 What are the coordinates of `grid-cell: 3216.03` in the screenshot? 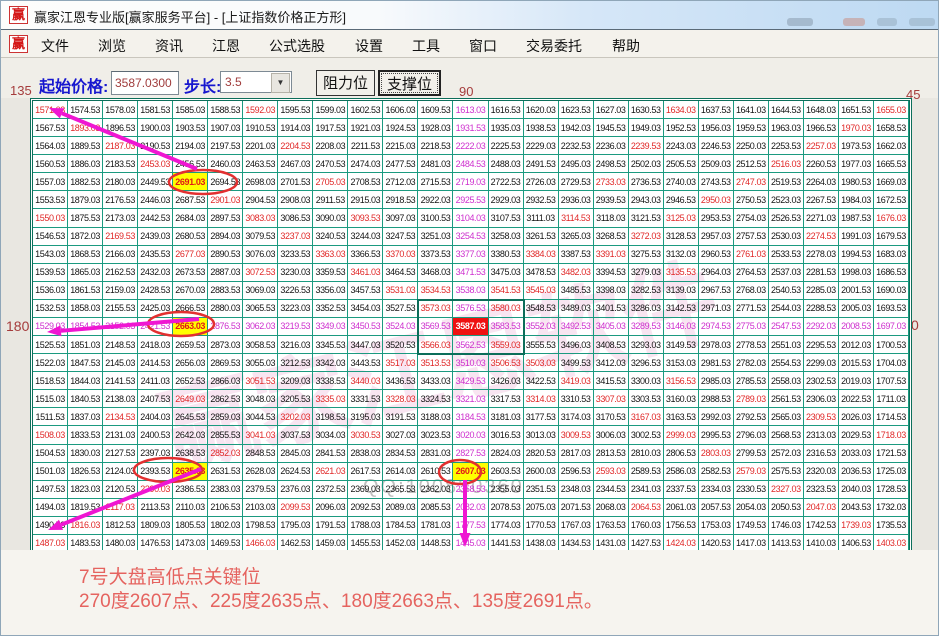 It's located at (296, 345).